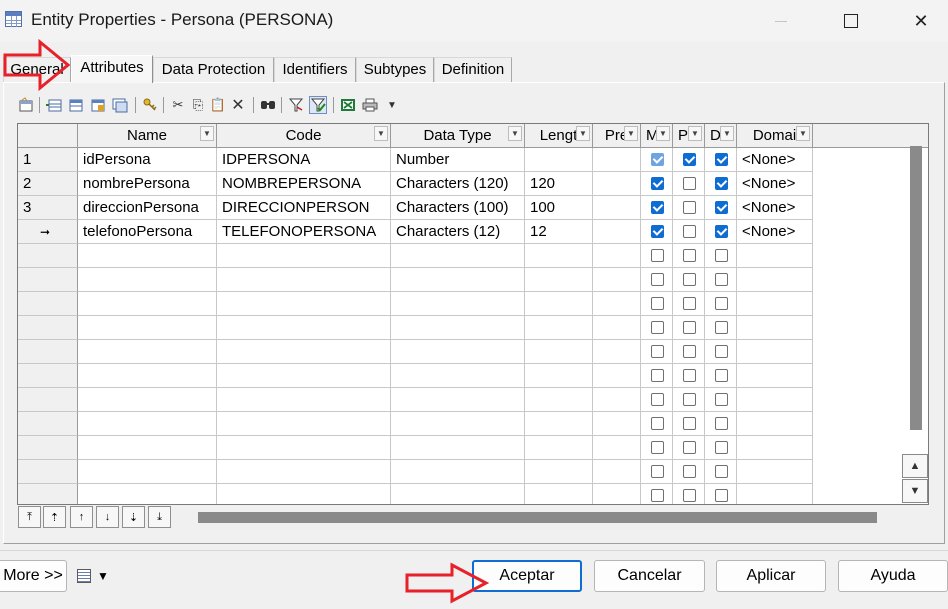 The image size is (948, 609). What do you see at coordinates (392, 105) in the screenshot?
I see `more-dropdown-icon: ▼` at bounding box center [392, 105].